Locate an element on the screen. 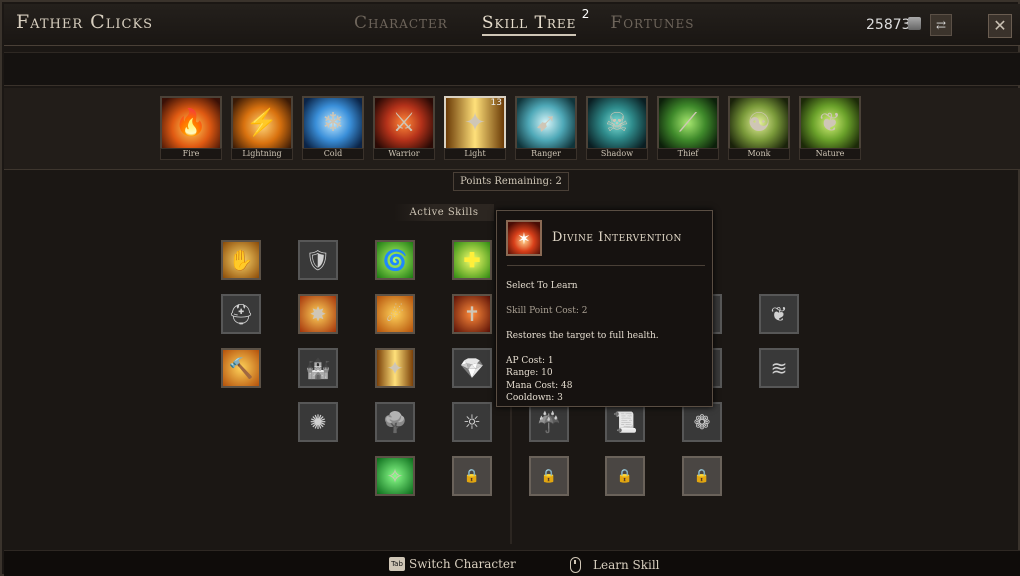 The image size is (1020, 576). switch-character-label: Switch Character is located at coordinates (462, 564).